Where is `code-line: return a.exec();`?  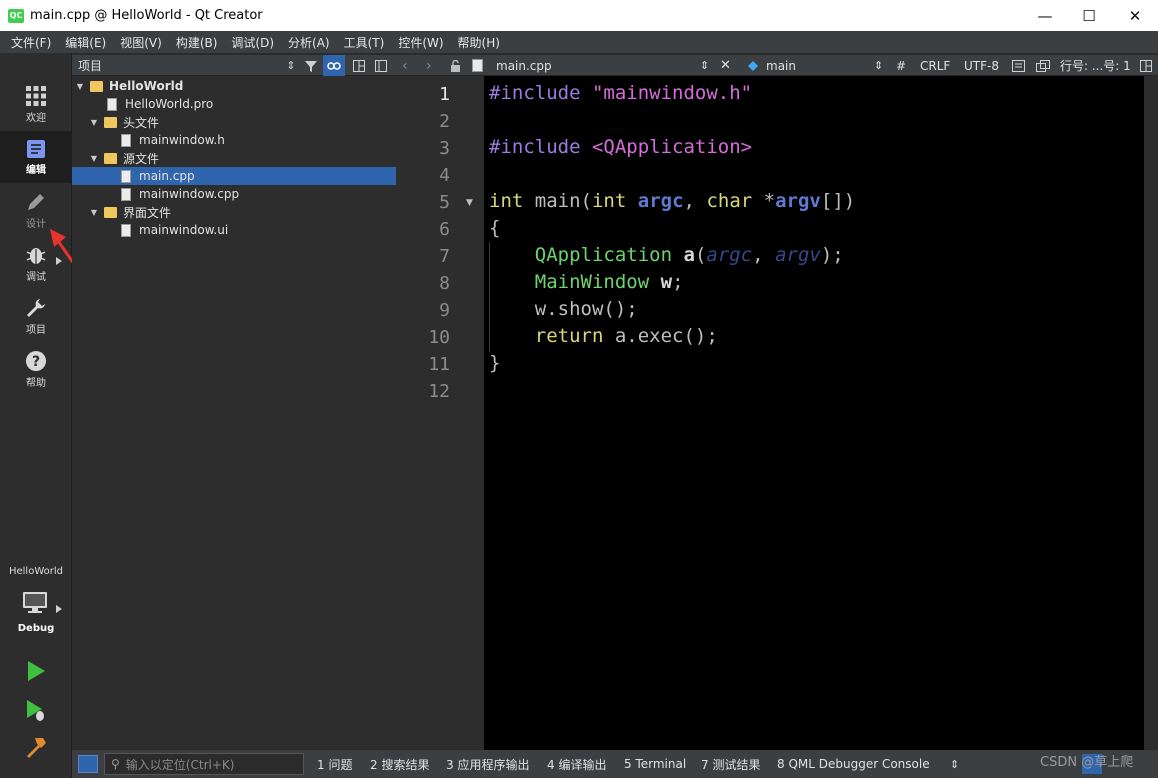 code-line: return a.exec(); is located at coordinates (626, 336).